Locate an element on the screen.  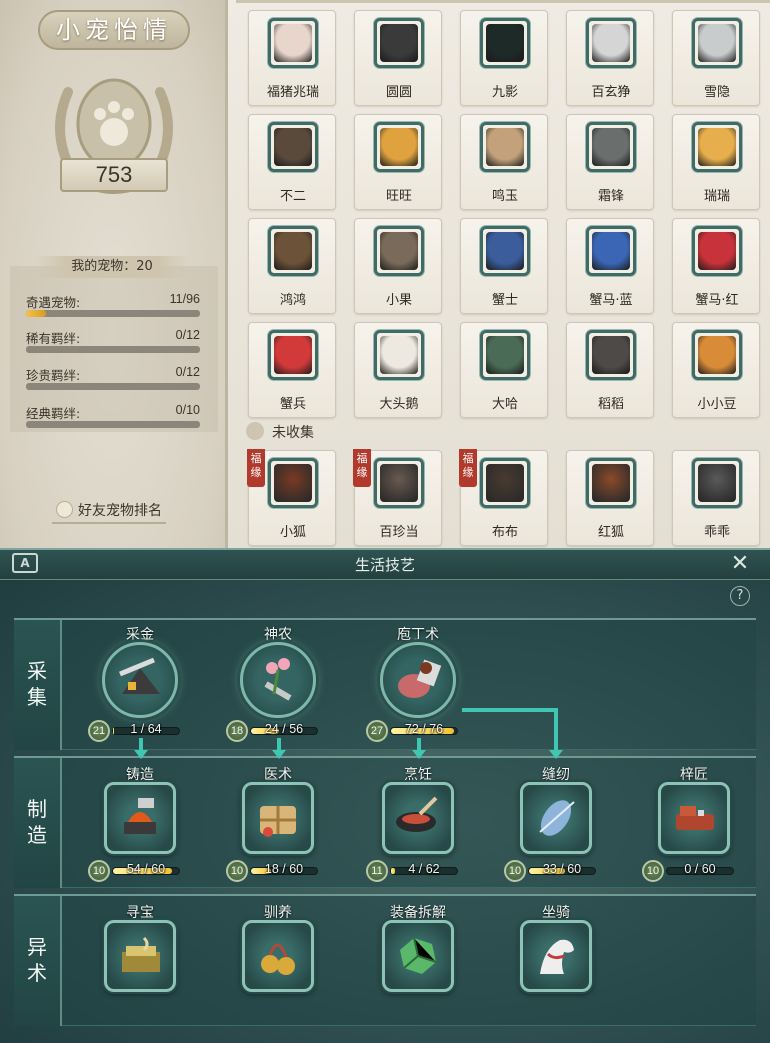
skill-craft: 医术 18 / 60 10 is located at coordinates (277, 825).